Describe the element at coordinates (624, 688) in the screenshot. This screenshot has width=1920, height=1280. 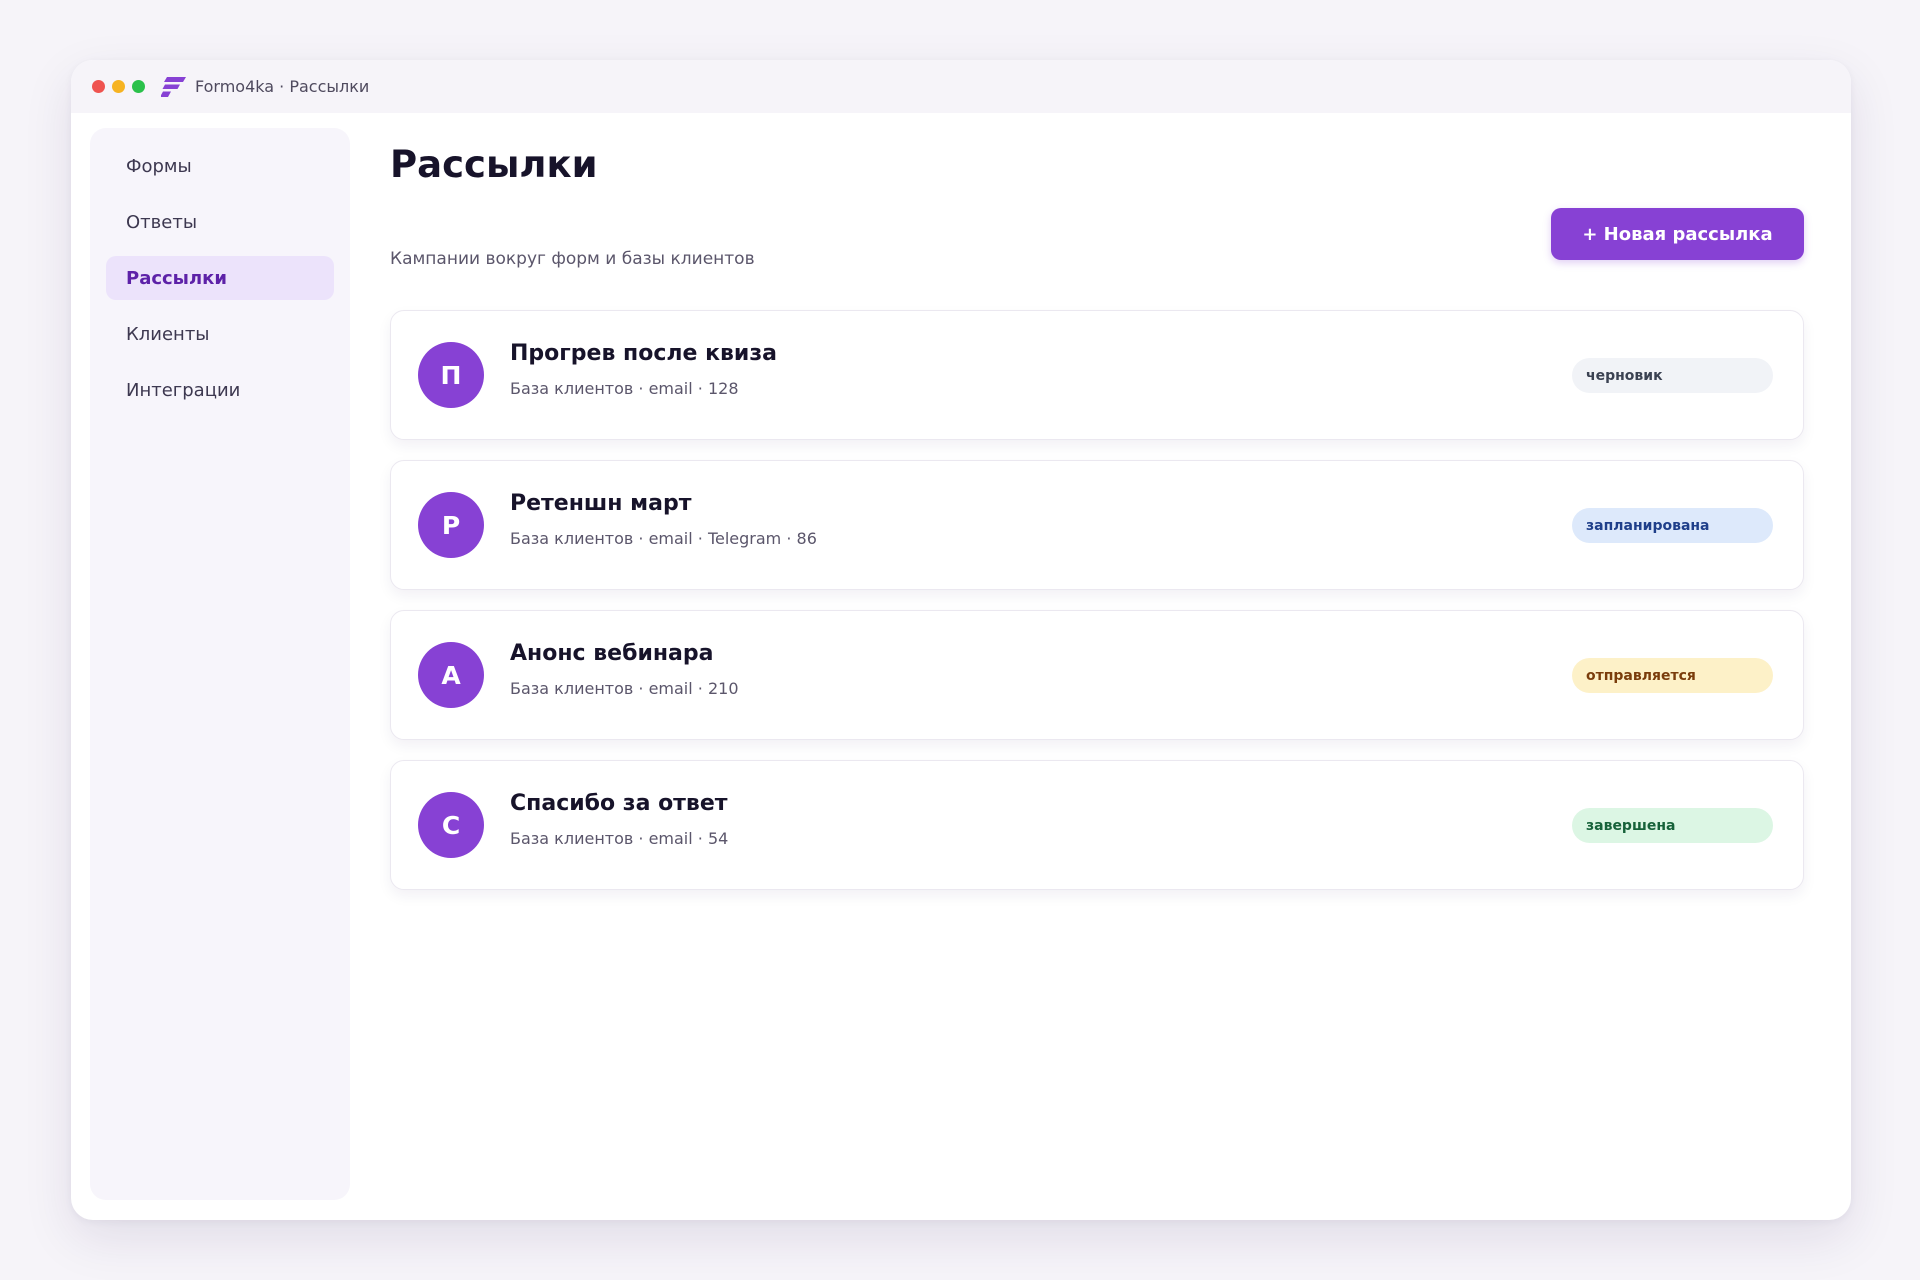
I see `campaign-meta: База клиентов · email · 210` at that location.